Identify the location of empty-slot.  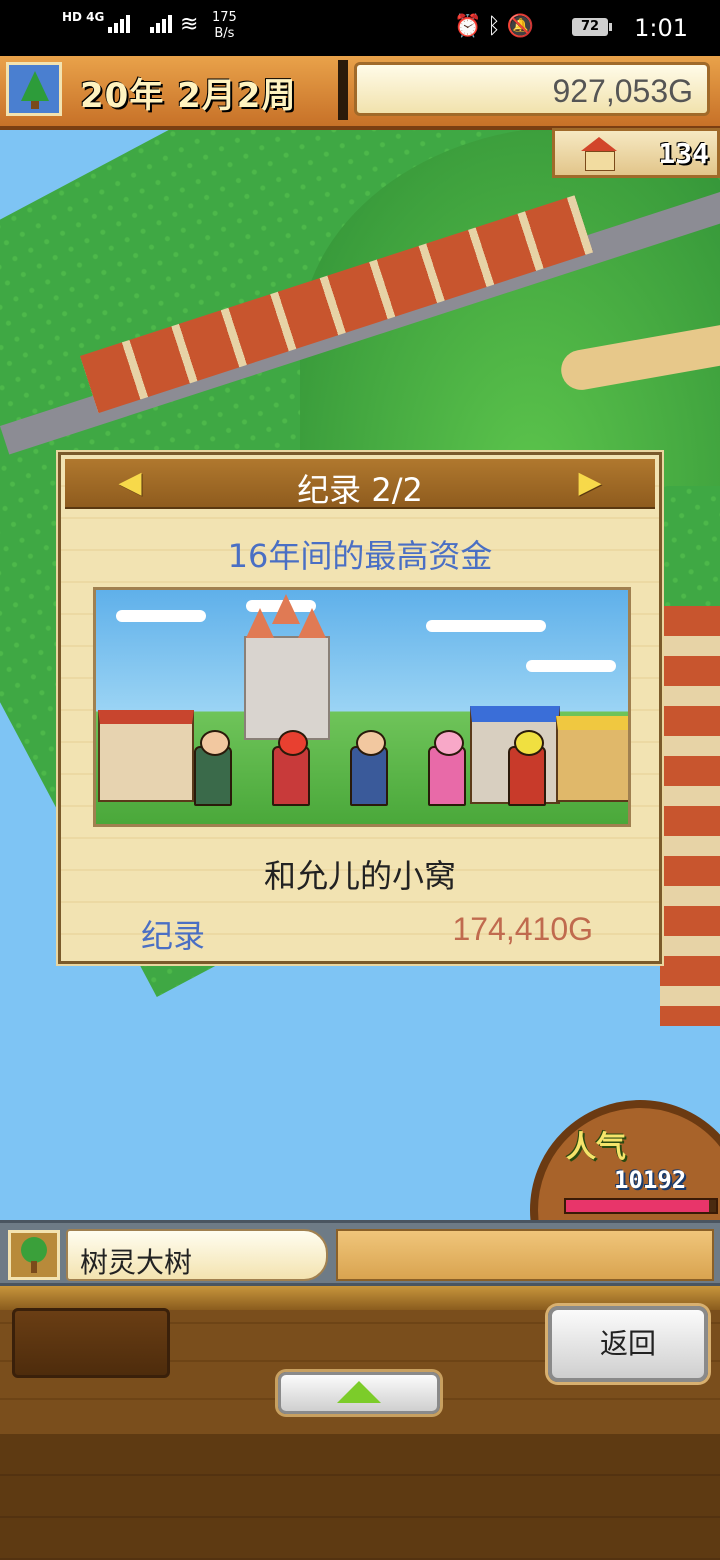
(91, 1343).